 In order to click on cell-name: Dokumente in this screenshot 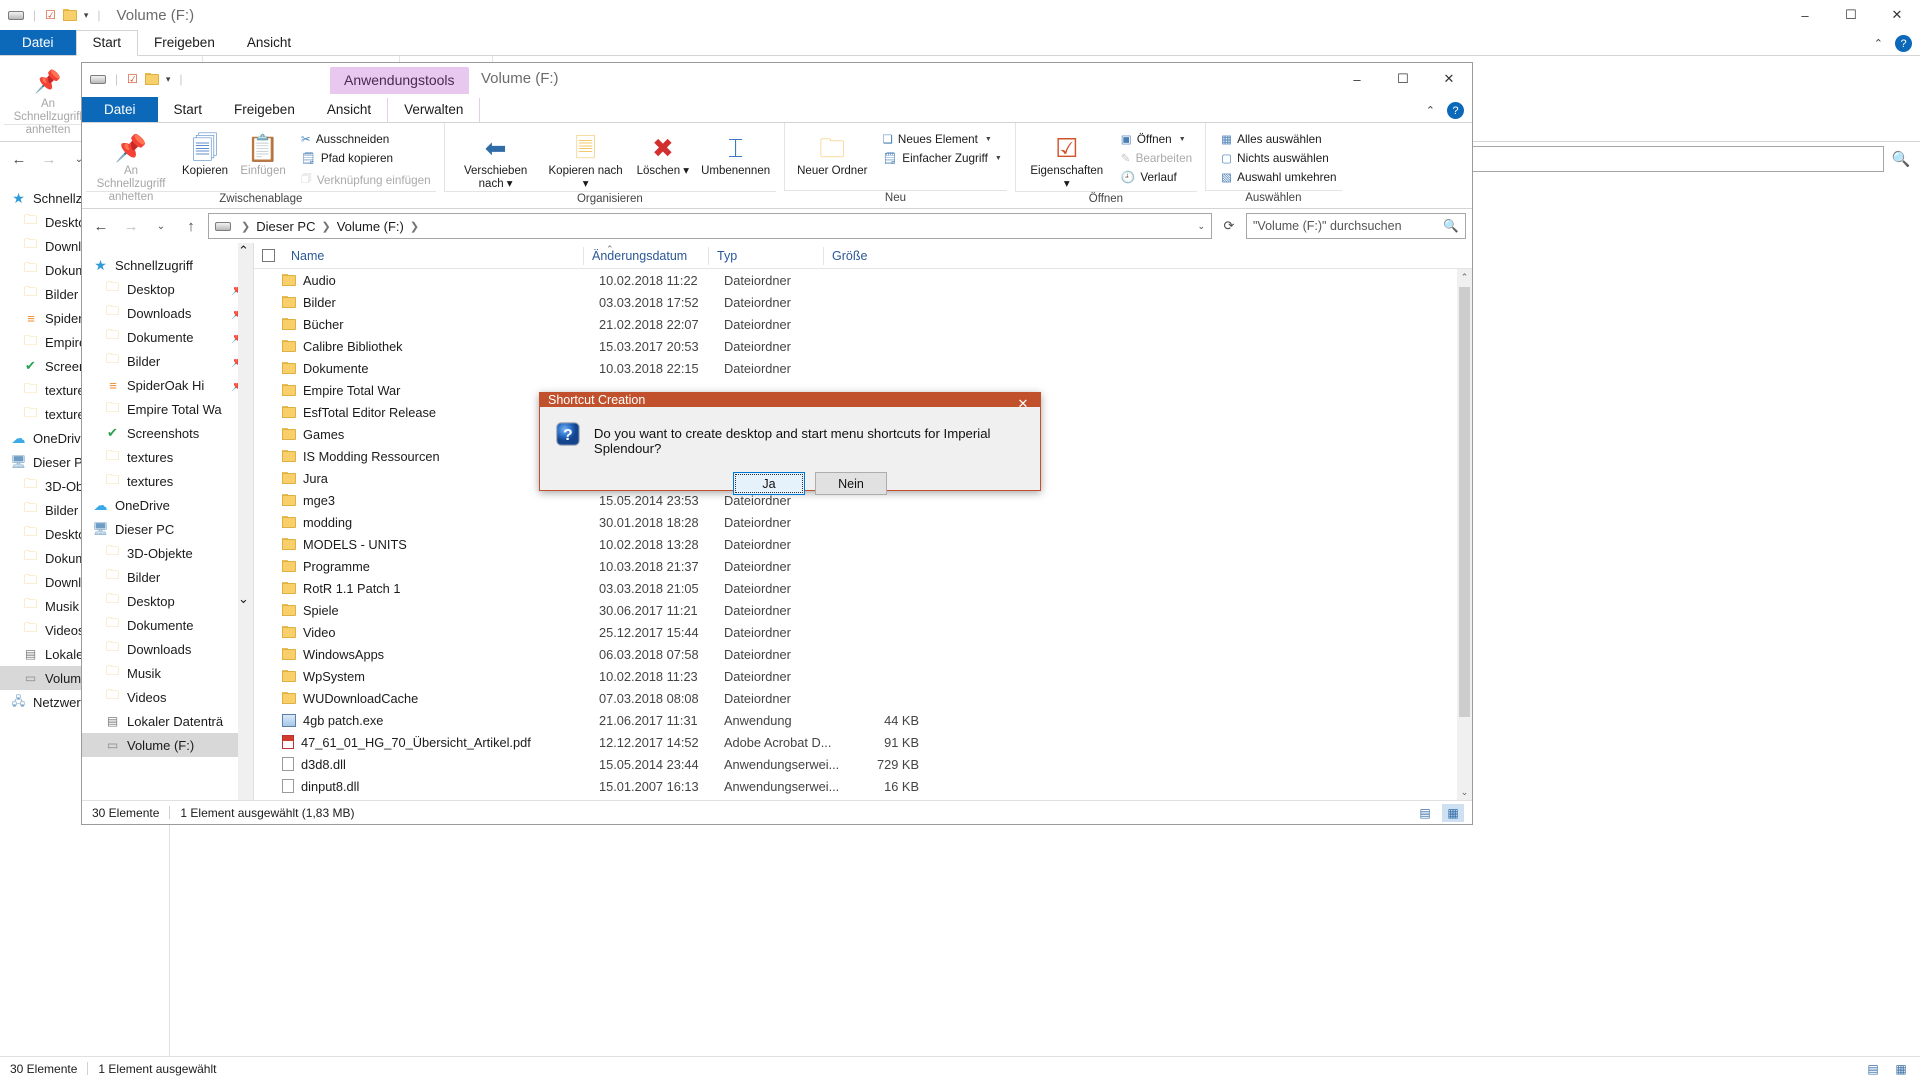, I will do `click(426, 368)`.